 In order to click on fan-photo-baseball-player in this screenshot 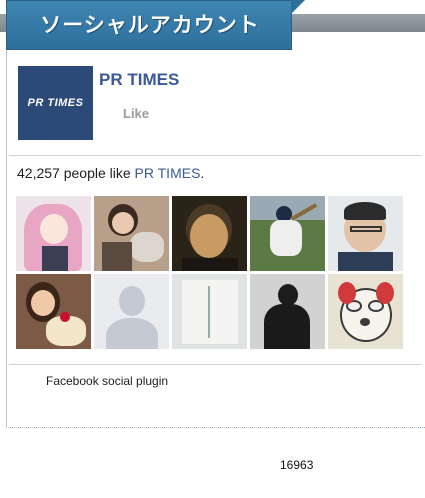, I will do `click(287, 233)`.